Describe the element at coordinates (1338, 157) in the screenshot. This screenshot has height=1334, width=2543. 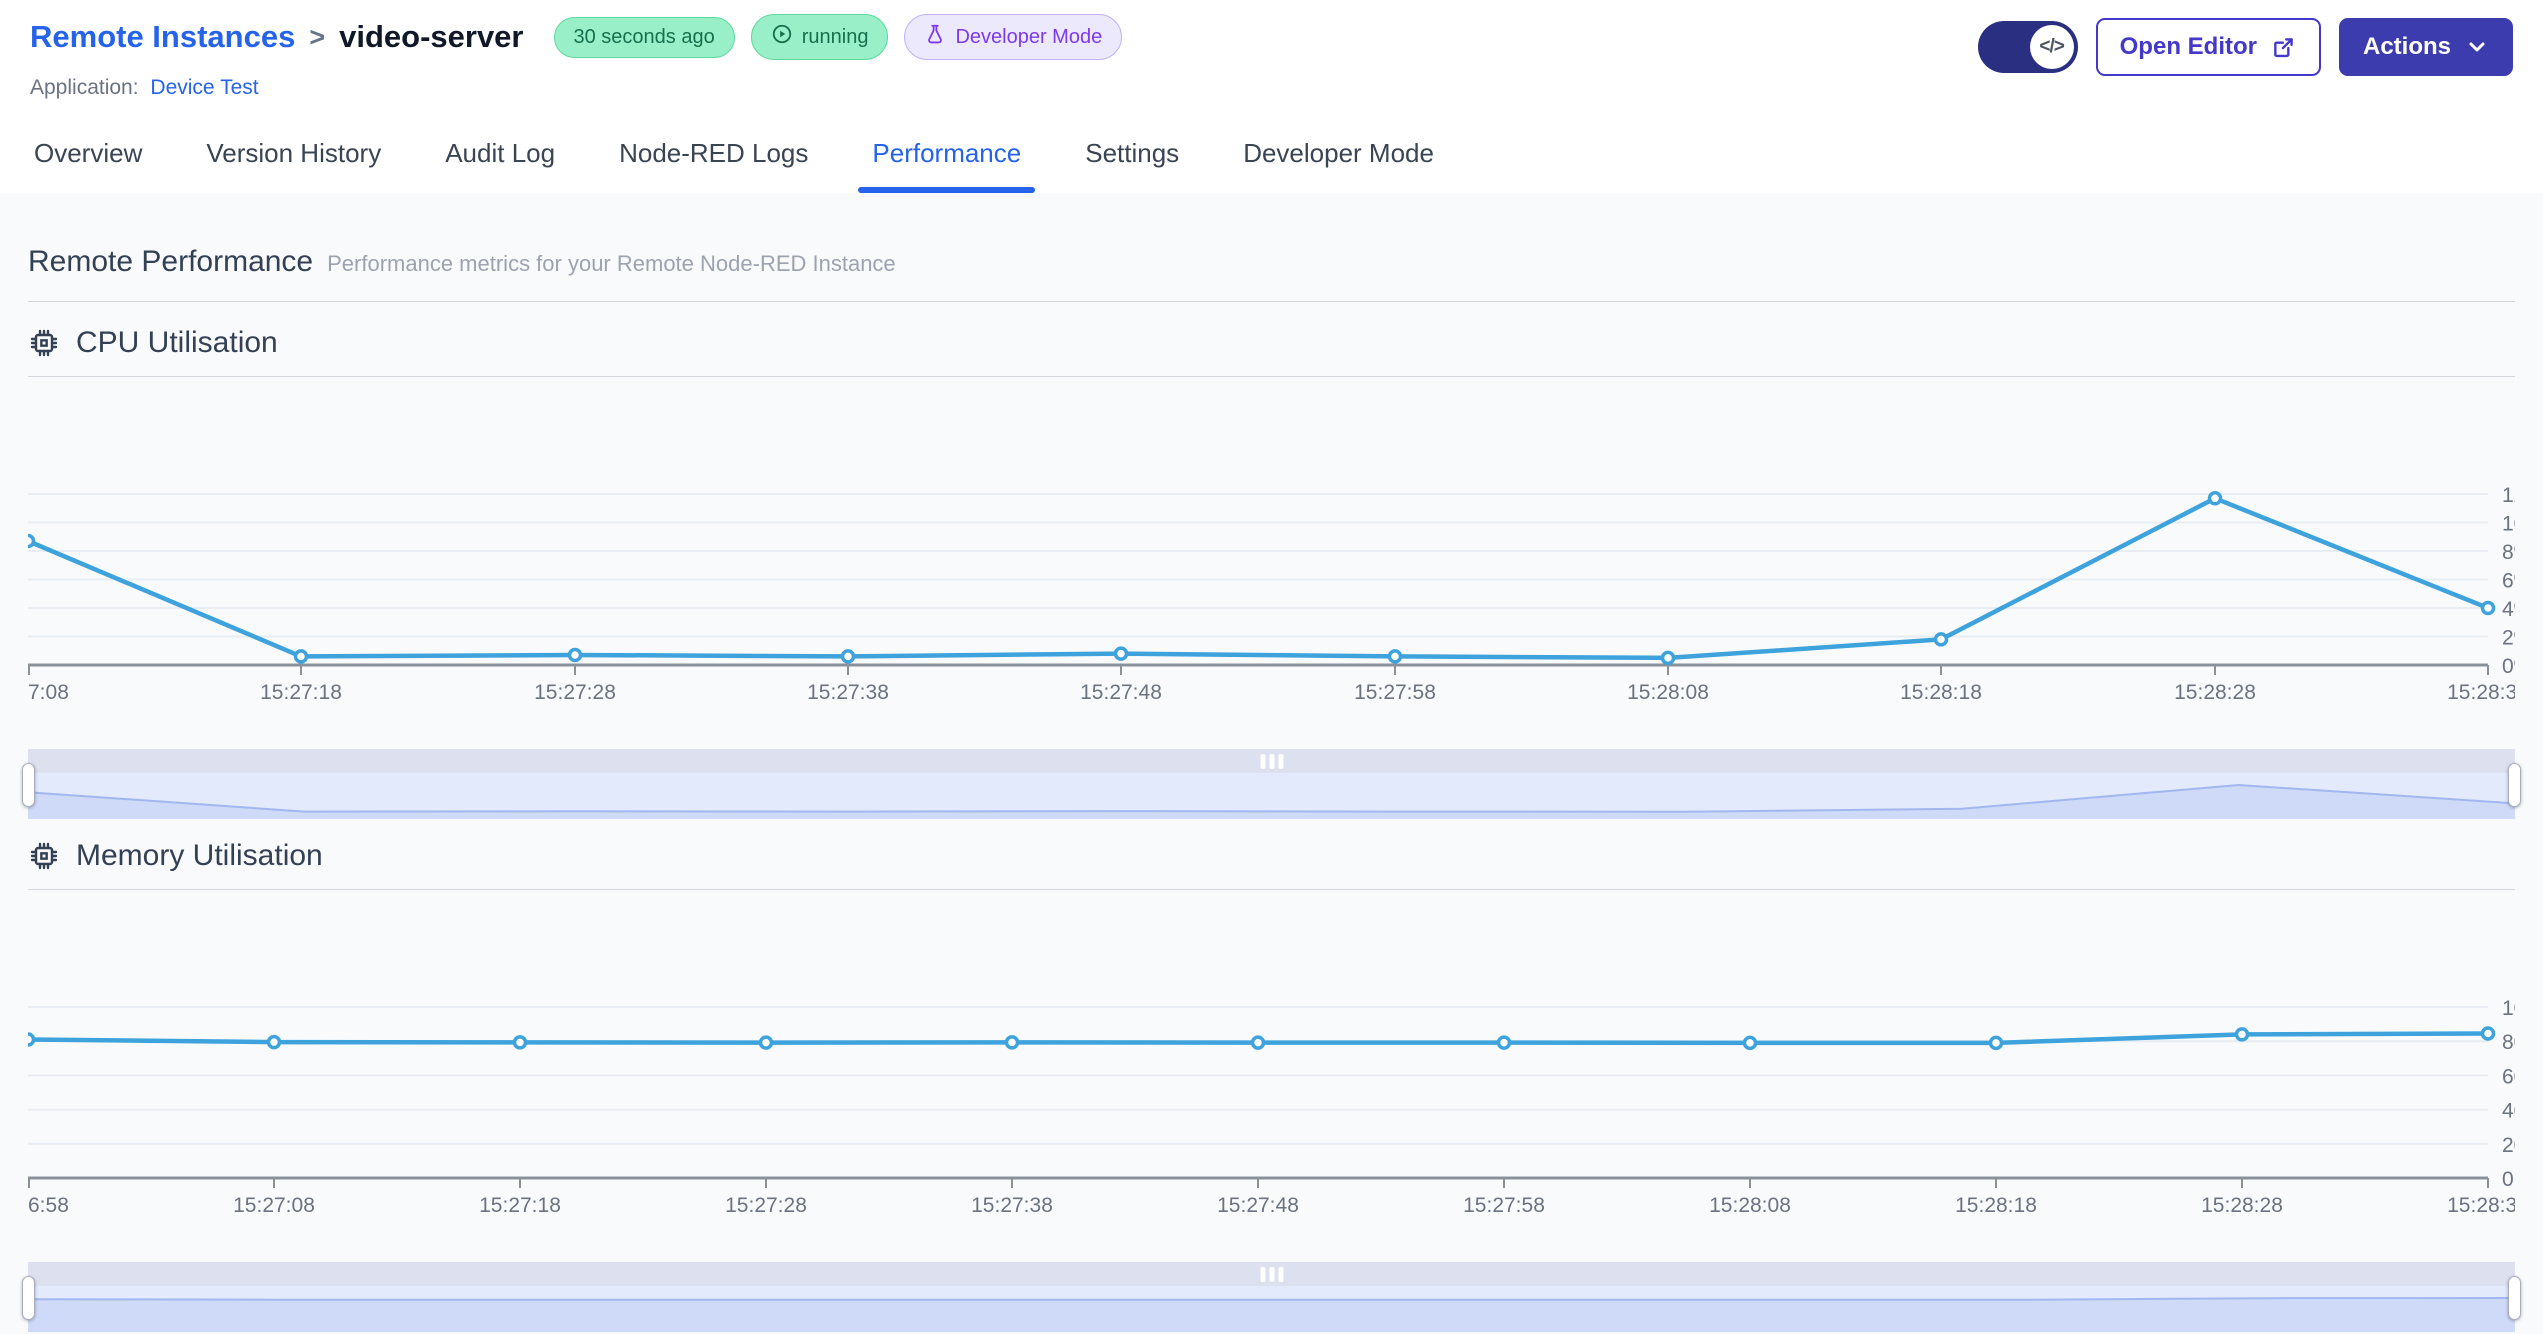
I see `tab-developer-mode: Developer Mode` at that location.